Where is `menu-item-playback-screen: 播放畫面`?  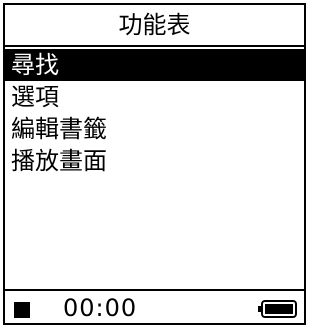
menu-item-playback-screen: 播放畫面 is located at coordinates (154, 161).